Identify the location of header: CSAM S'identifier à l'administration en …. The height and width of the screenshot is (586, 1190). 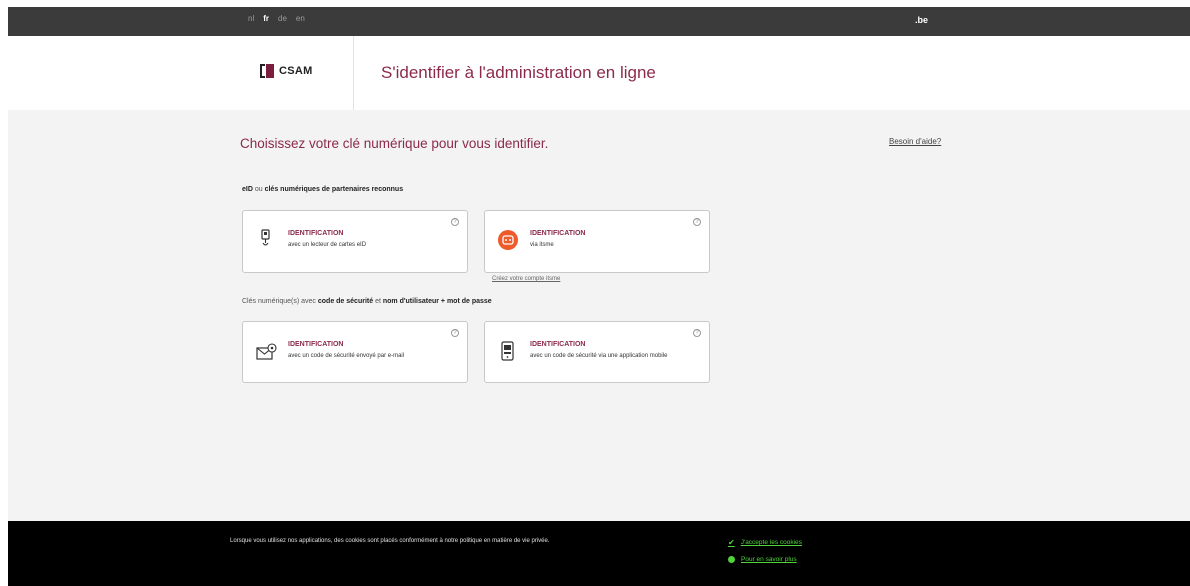
(599, 73).